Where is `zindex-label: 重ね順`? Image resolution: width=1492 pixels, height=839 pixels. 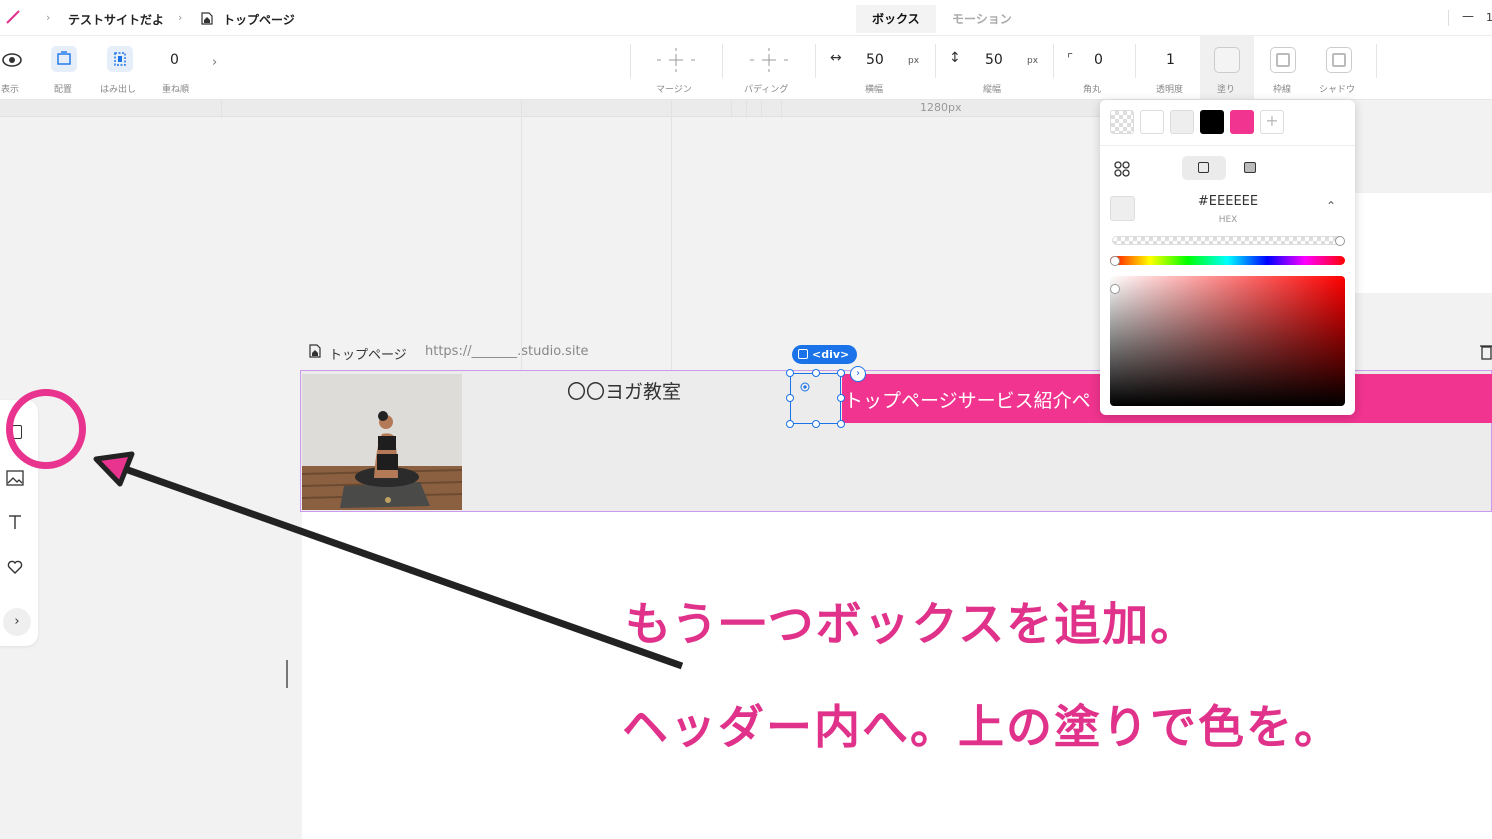
zindex-label: 重ね順 is located at coordinates (176, 90).